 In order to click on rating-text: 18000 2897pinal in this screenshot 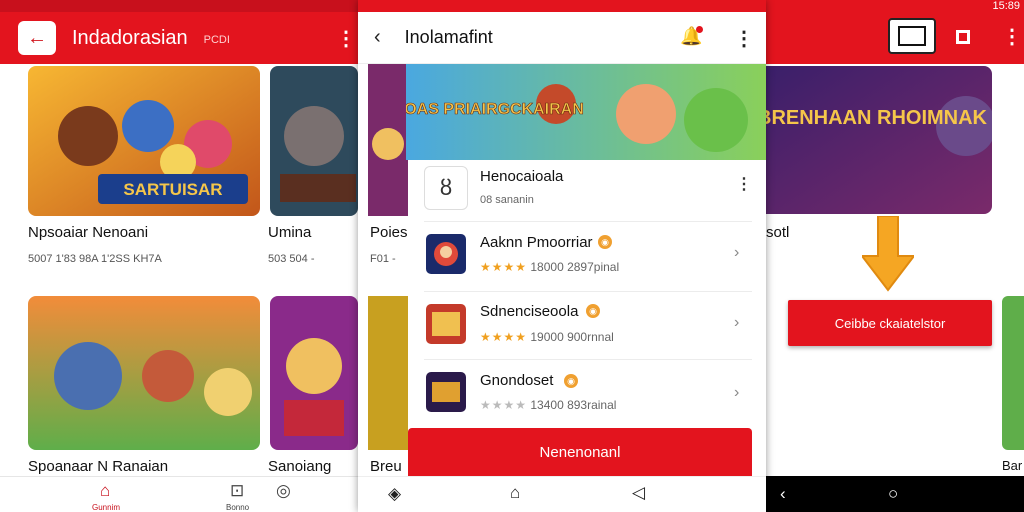, I will do `click(575, 267)`.